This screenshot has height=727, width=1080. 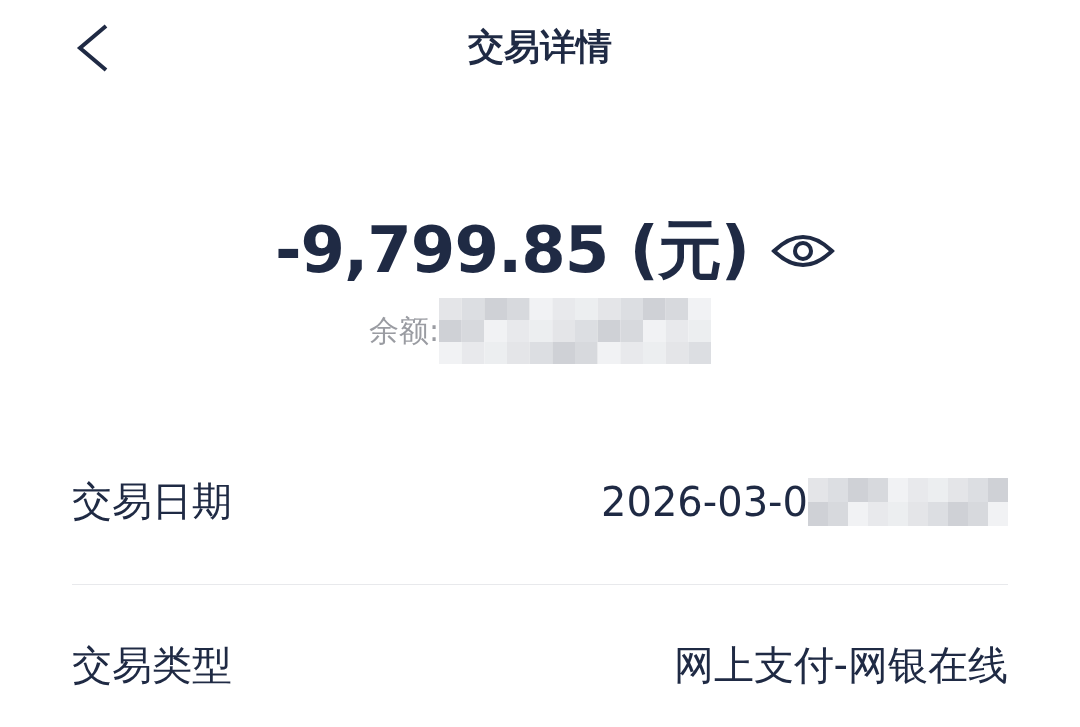 I want to click on field-value: 网上支付-网银在线, so click(x=840, y=665).